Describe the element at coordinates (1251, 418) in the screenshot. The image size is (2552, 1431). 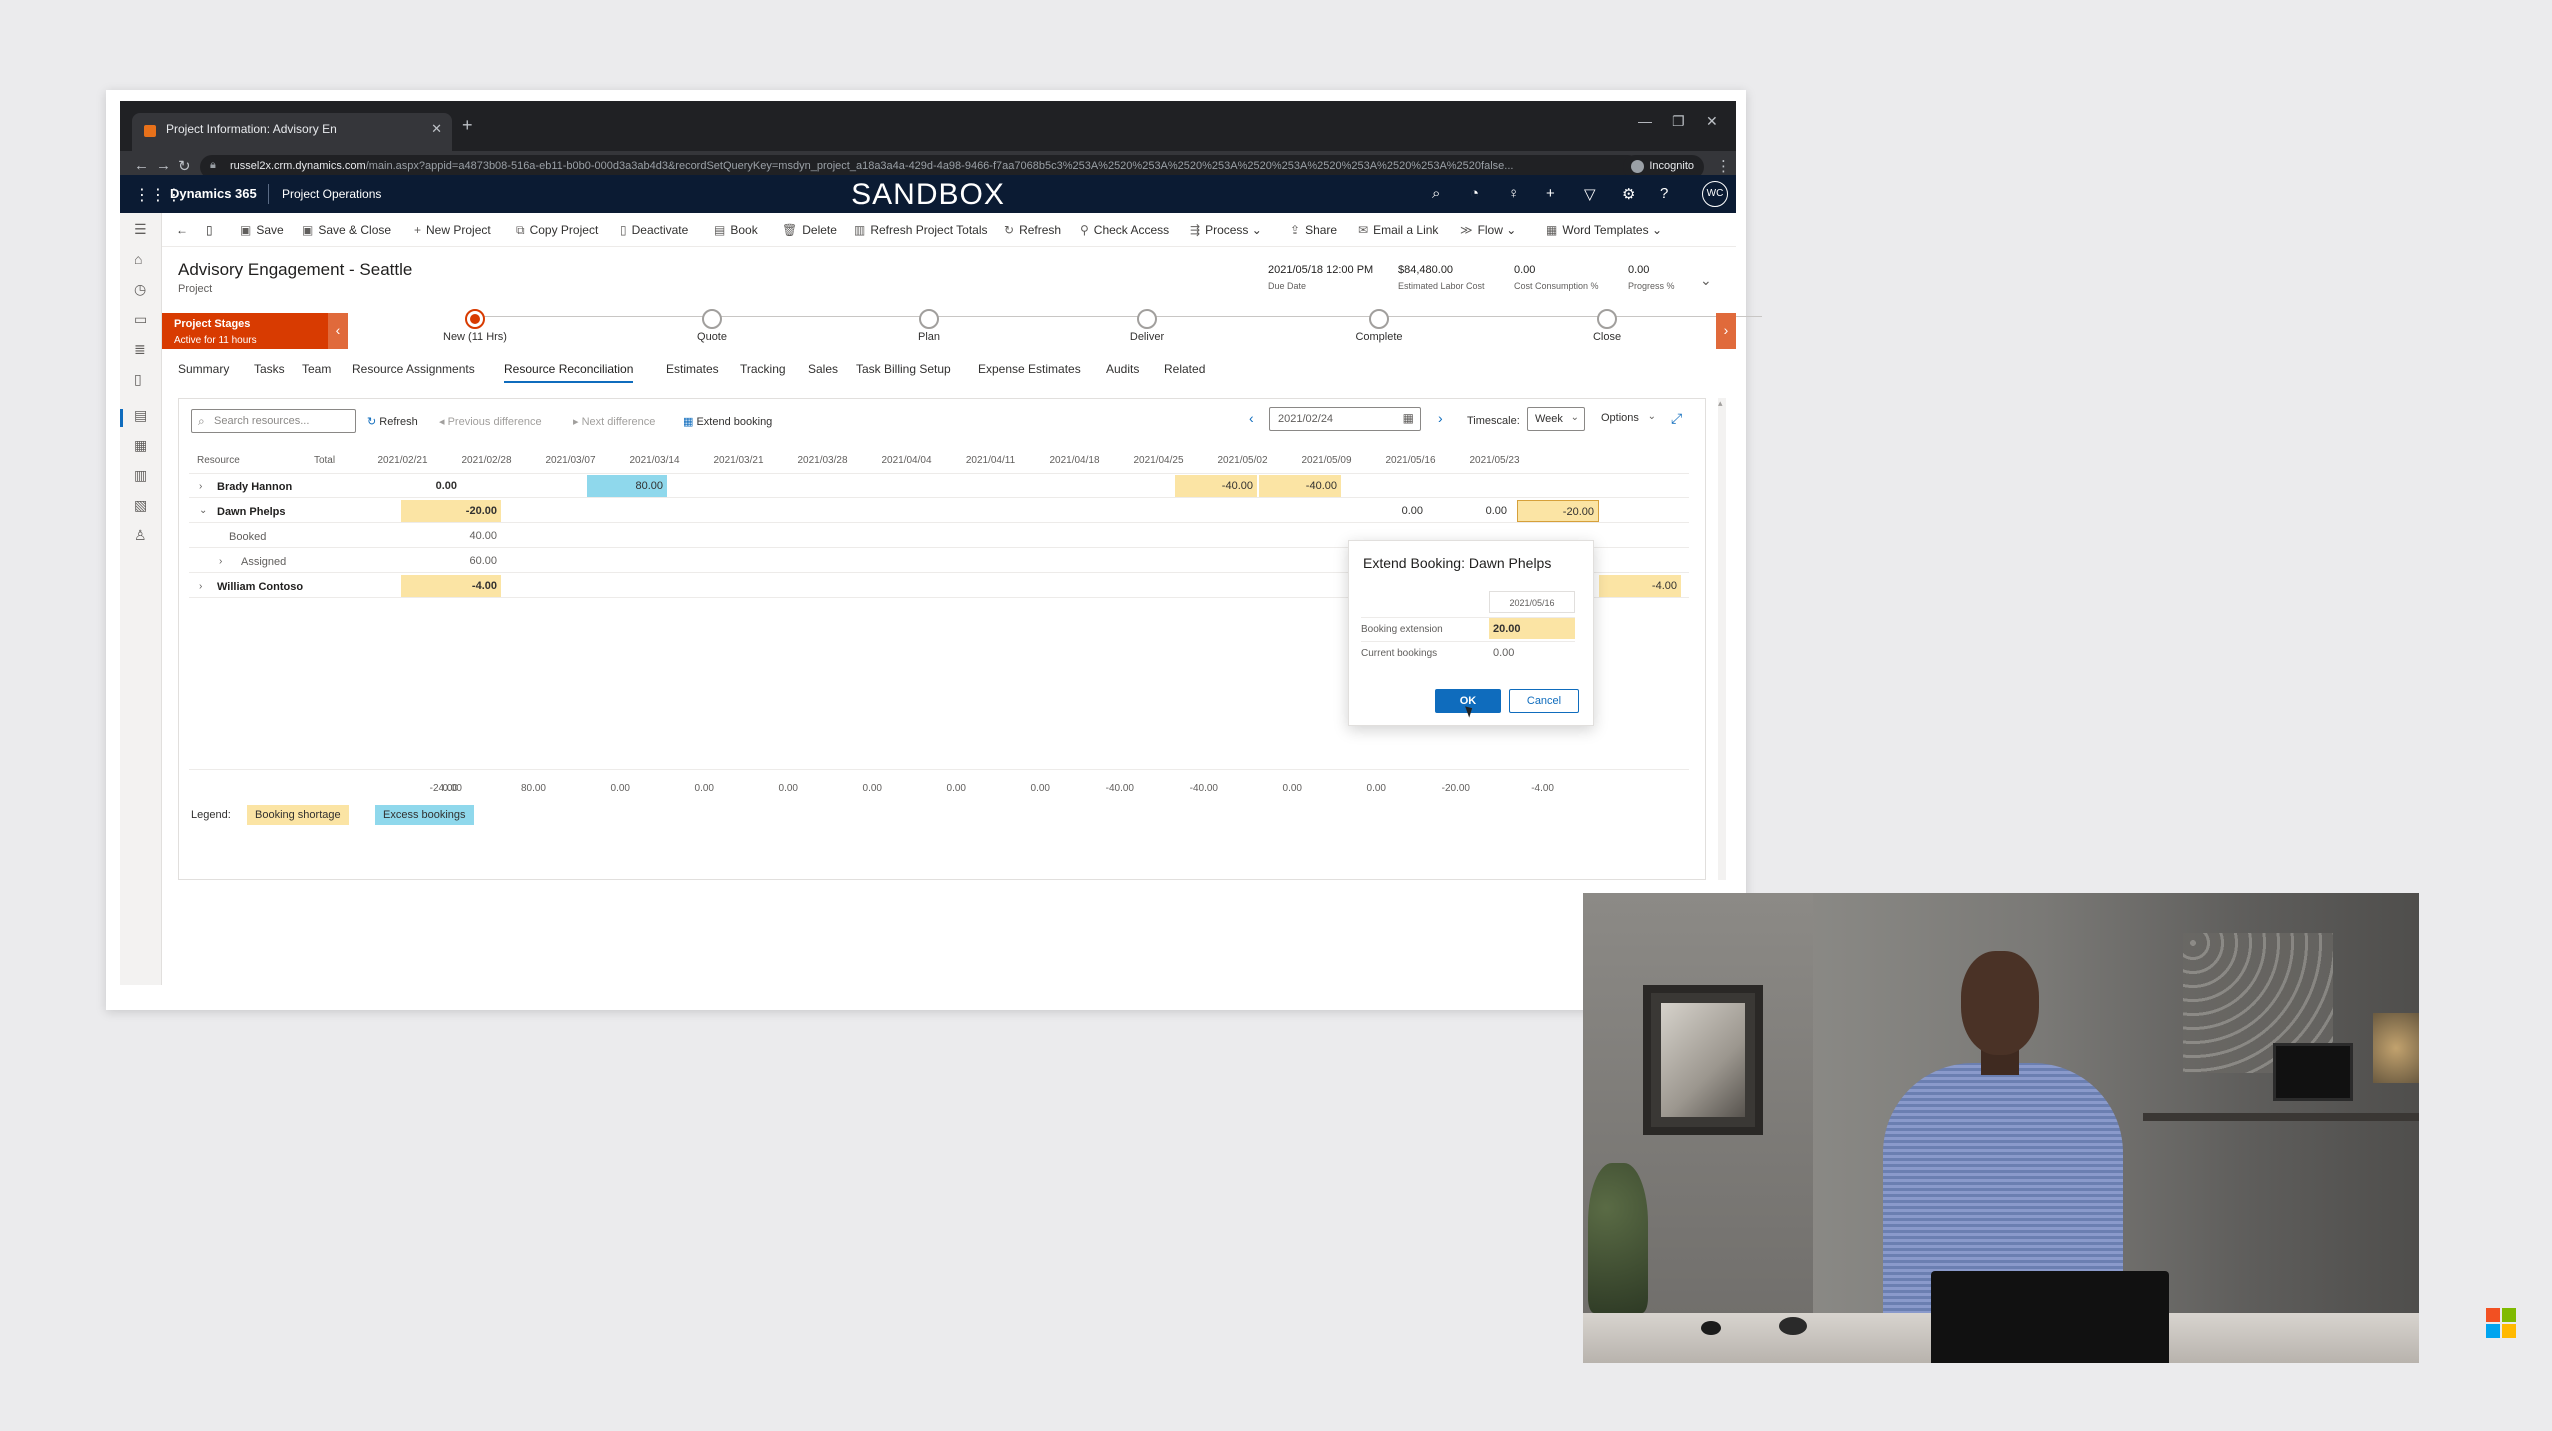
I see `previous-week-chevron-icon: ‹` at that location.